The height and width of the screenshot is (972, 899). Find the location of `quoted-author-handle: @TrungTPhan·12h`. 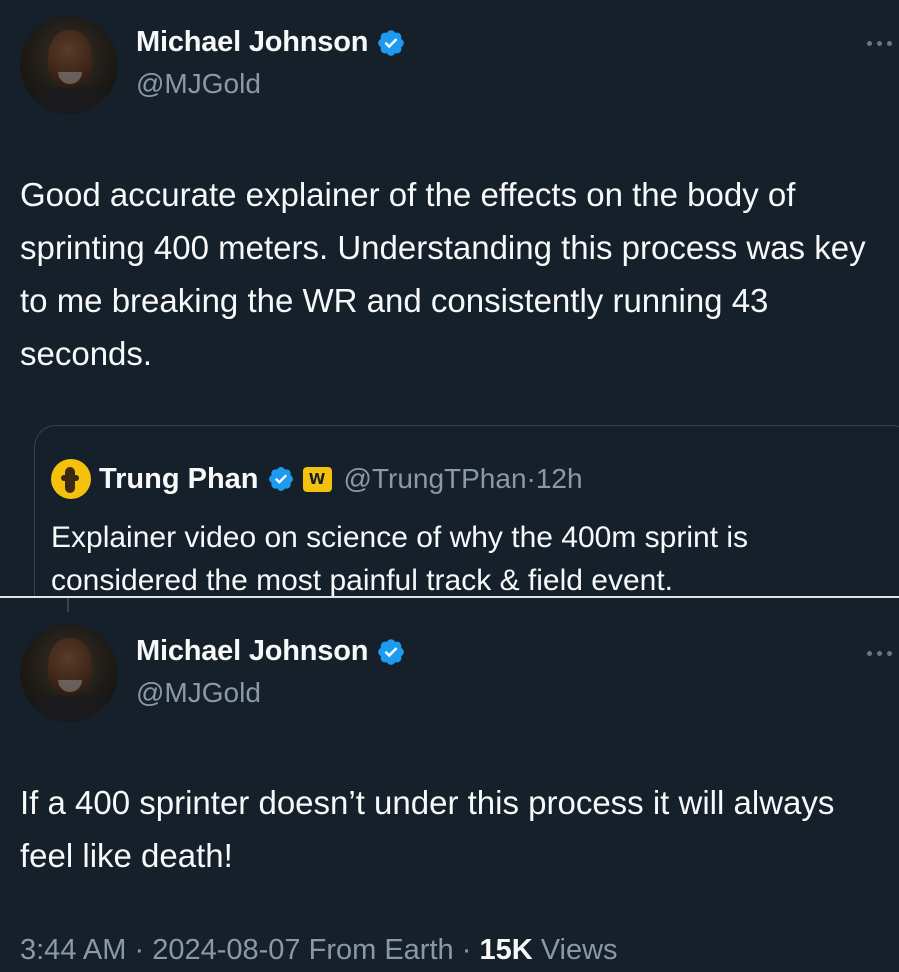

quoted-author-handle: @TrungTPhan·12h is located at coordinates (463, 479).